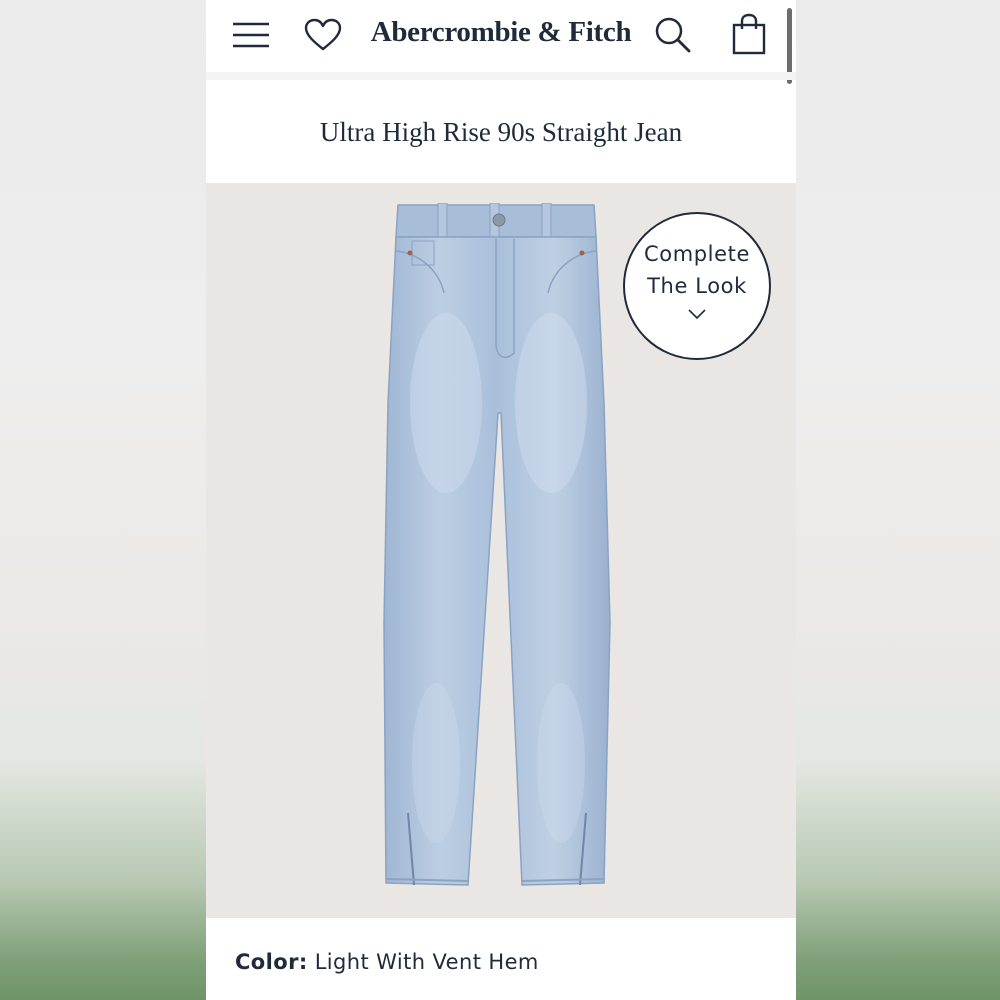  Describe the element at coordinates (501, 32) in the screenshot. I see `brand-logo: Abercrombie & Fitch` at that location.